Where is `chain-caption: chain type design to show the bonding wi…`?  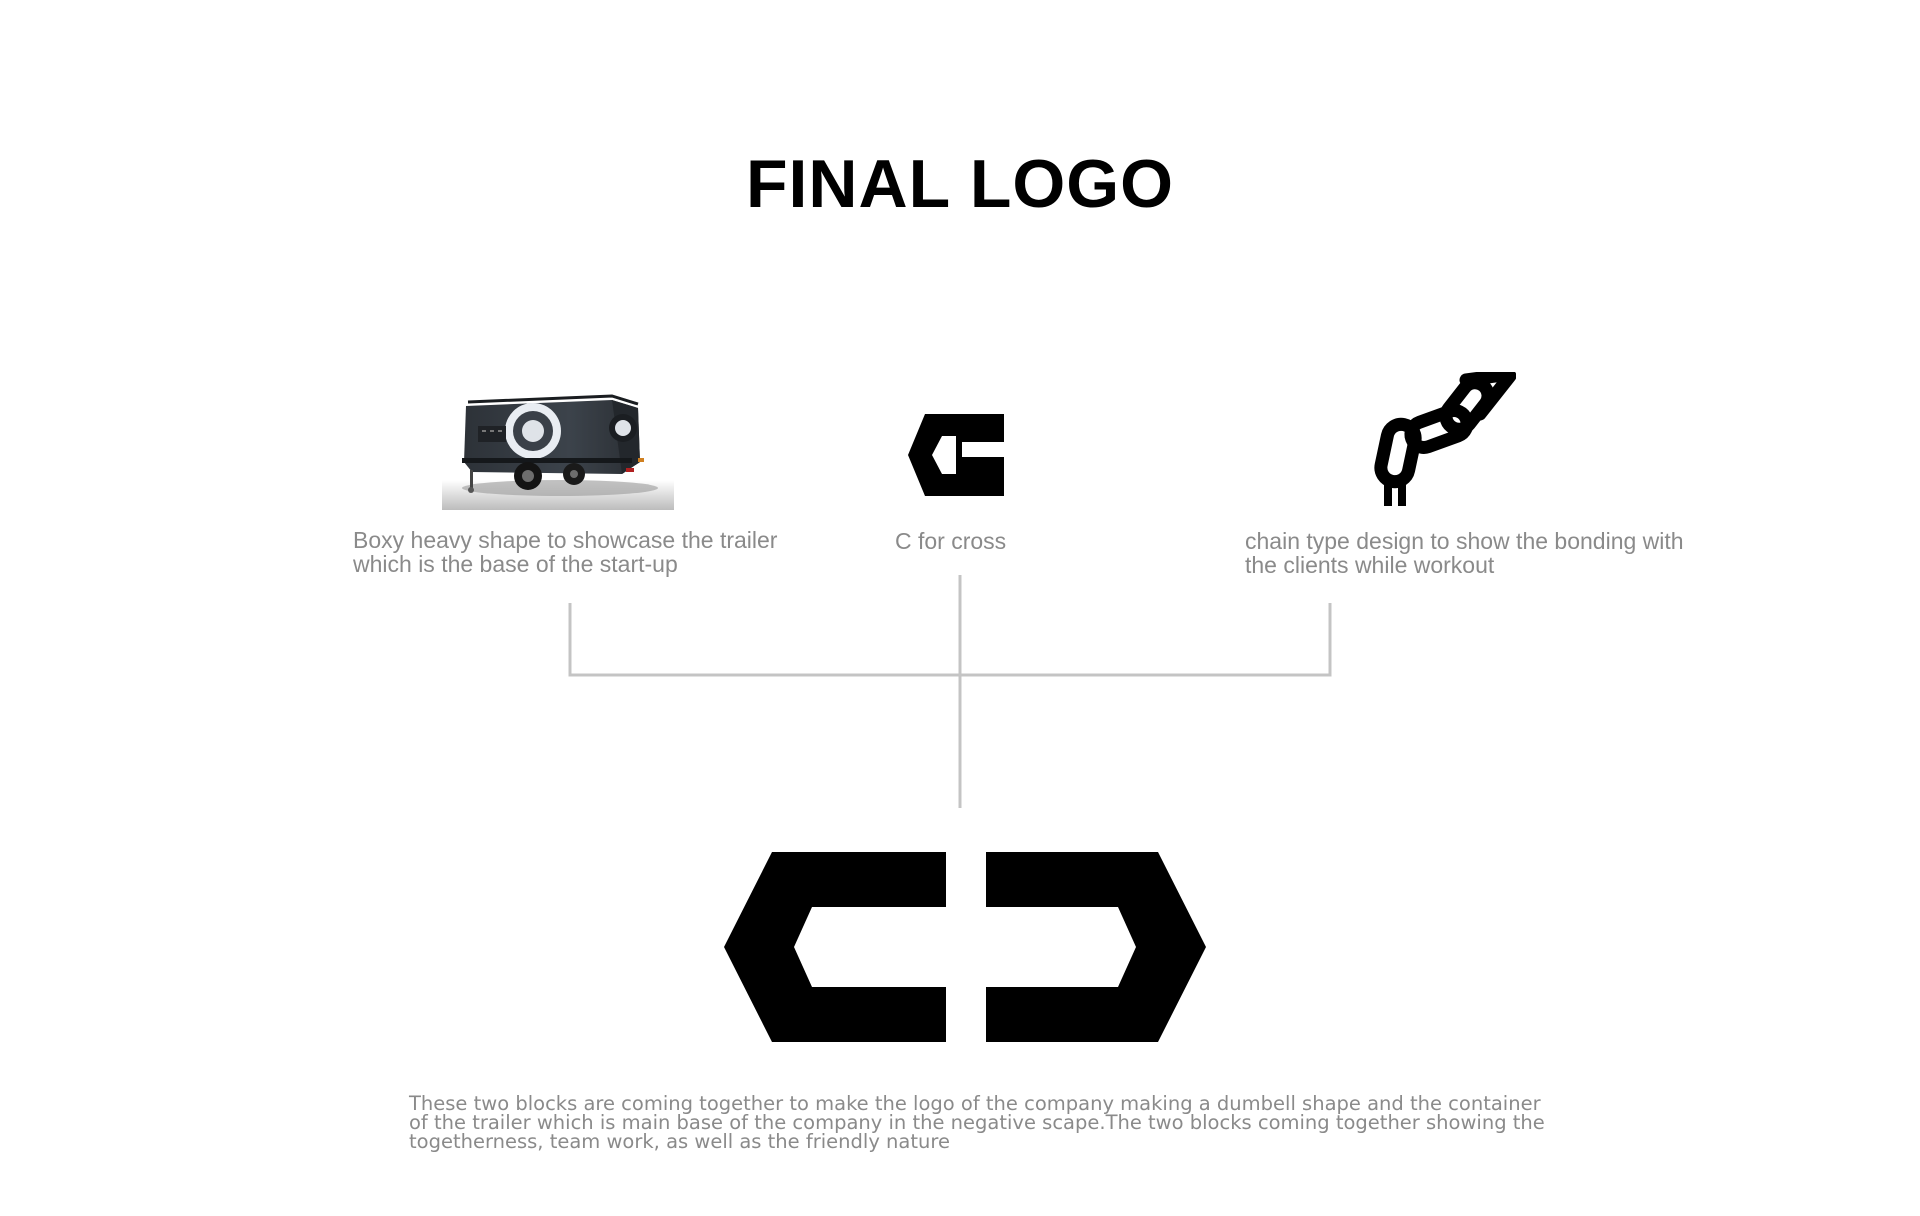 chain-caption: chain type design to show the bonding wi… is located at coordinates (1464, 553).